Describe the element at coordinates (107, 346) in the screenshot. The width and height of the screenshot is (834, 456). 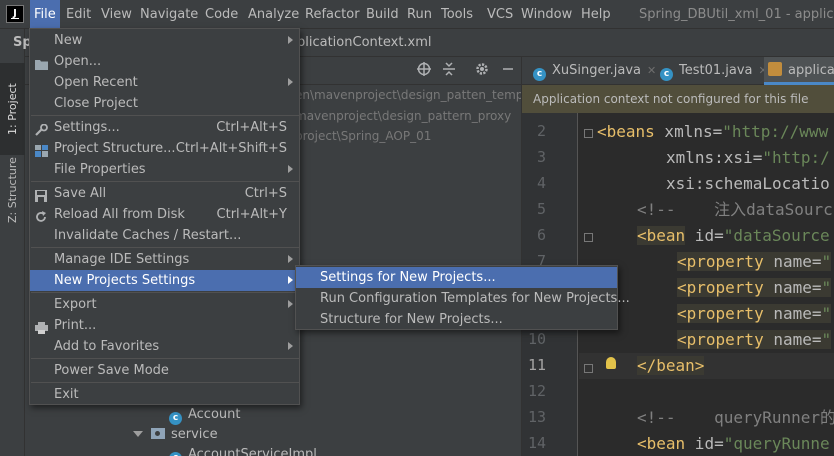
I see `menu-item-label: Add to Favorites` at that location.